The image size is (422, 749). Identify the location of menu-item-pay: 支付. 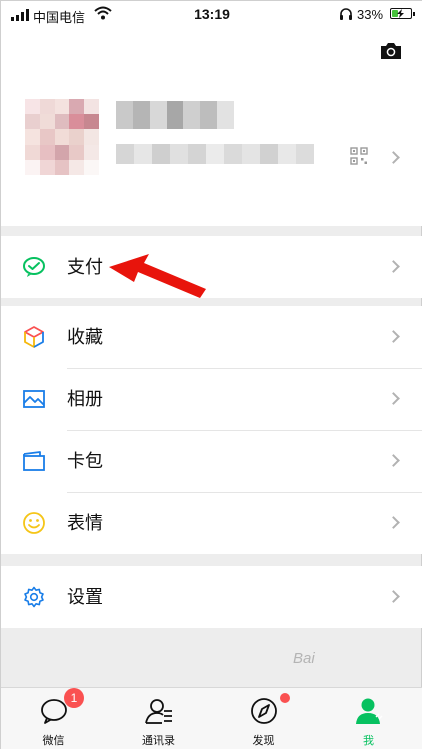
(211, 267).